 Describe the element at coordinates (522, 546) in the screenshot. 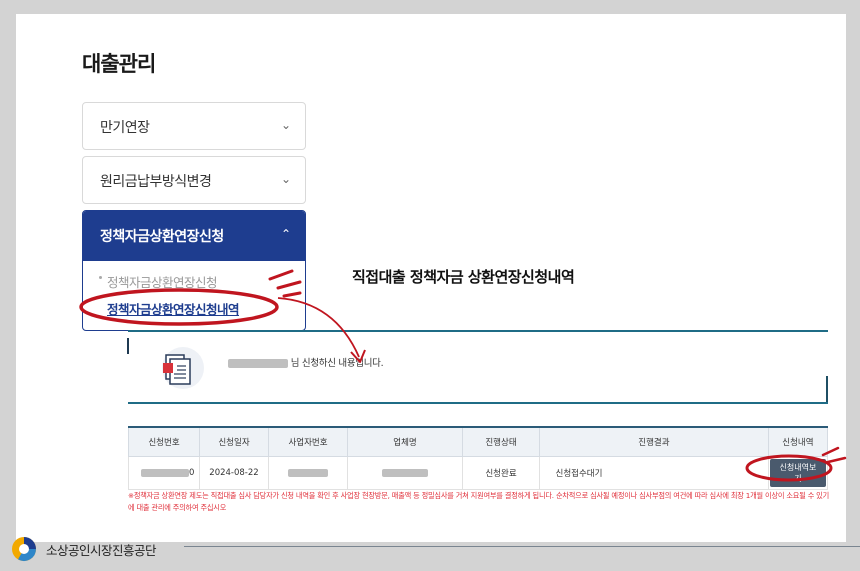

I see `footer-divider` at that location.